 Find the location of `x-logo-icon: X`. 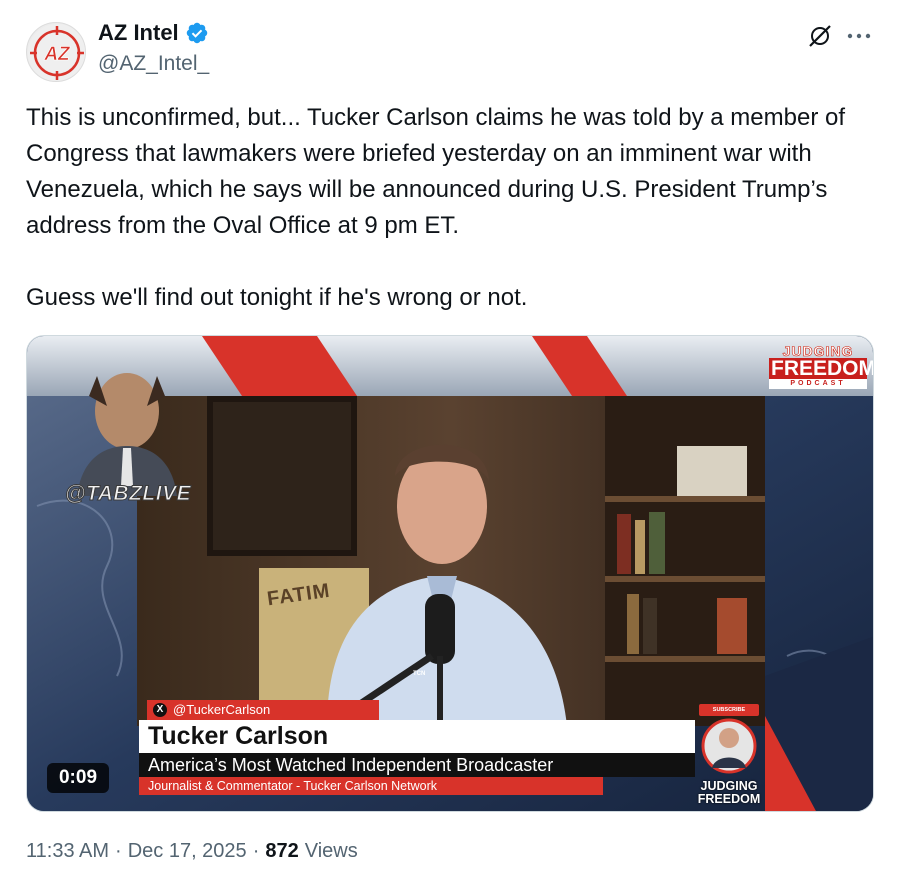

x-logo-icon: X is located at coordinates (160, 710).